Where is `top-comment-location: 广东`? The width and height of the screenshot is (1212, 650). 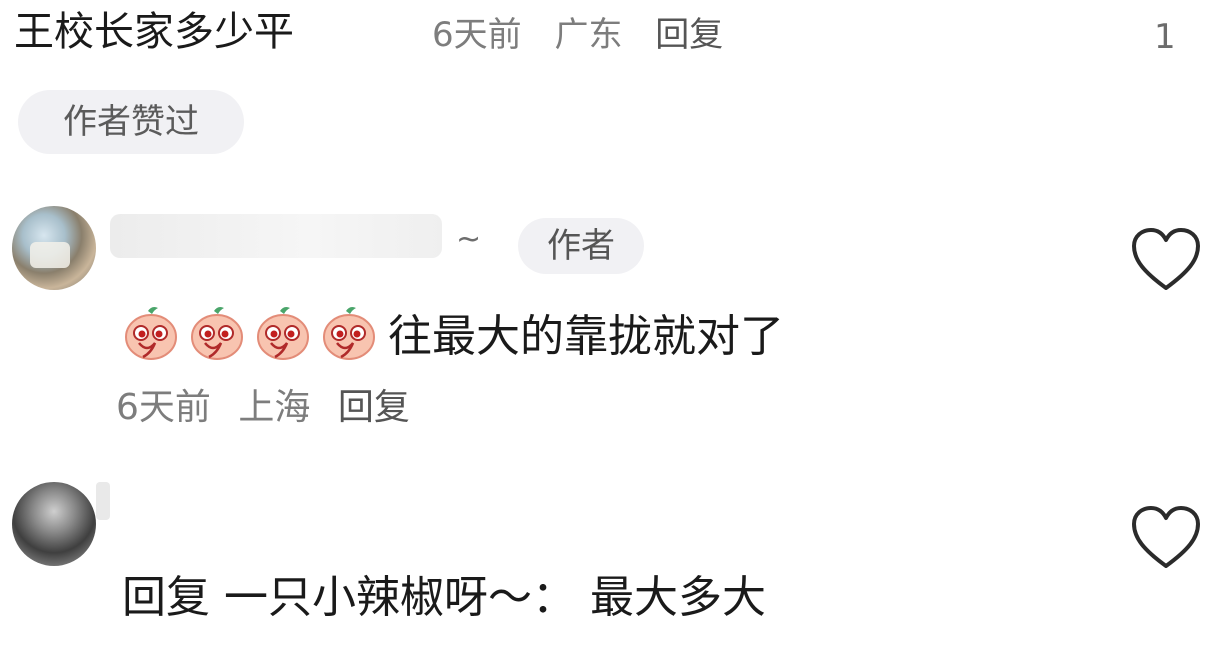
top-comment-location: 广东 is located at coordinates (588, 35).